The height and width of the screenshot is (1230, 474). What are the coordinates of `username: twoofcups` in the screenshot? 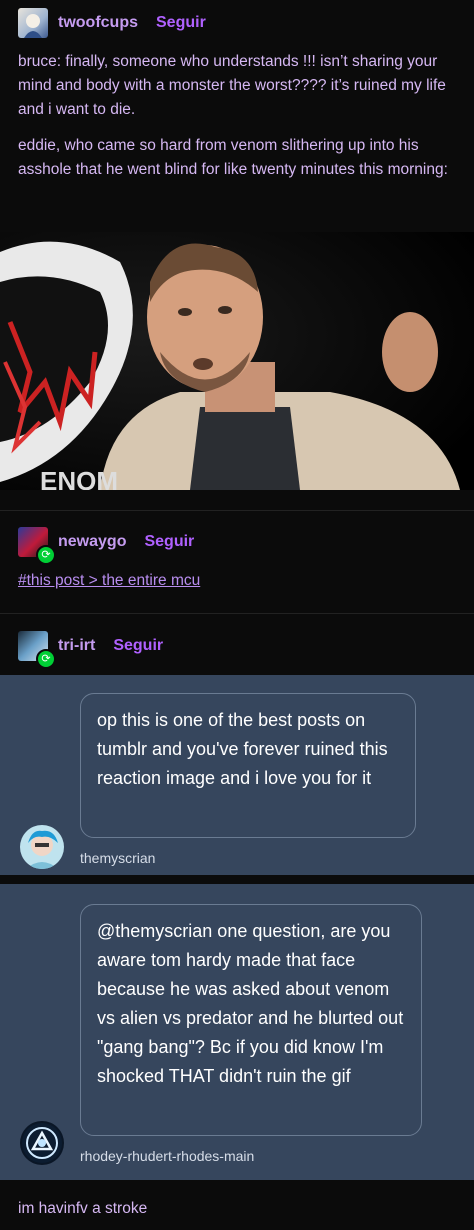 It's located at (98, 23).